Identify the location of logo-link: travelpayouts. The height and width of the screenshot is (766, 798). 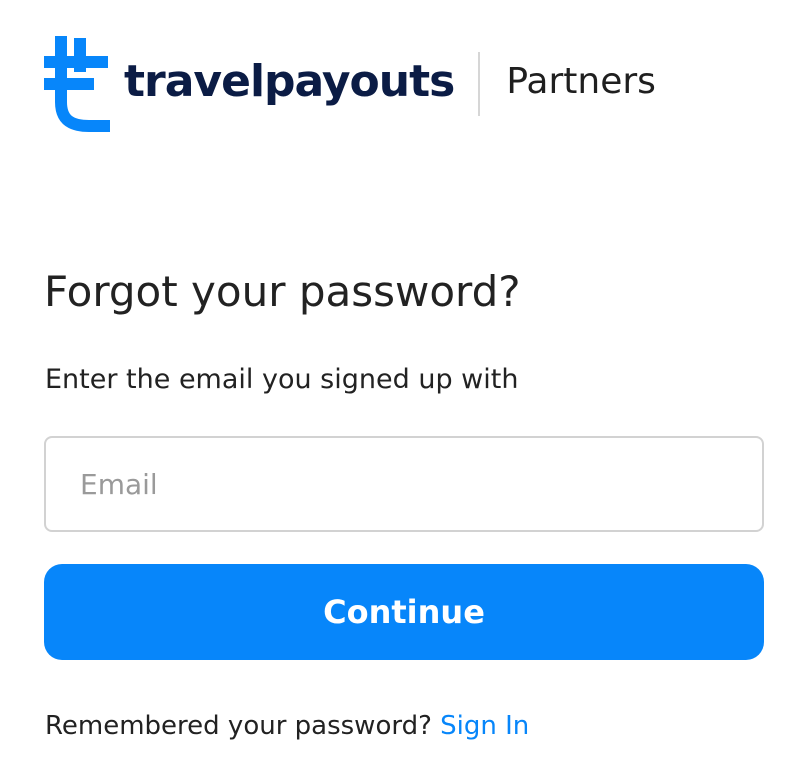
(249, 84).